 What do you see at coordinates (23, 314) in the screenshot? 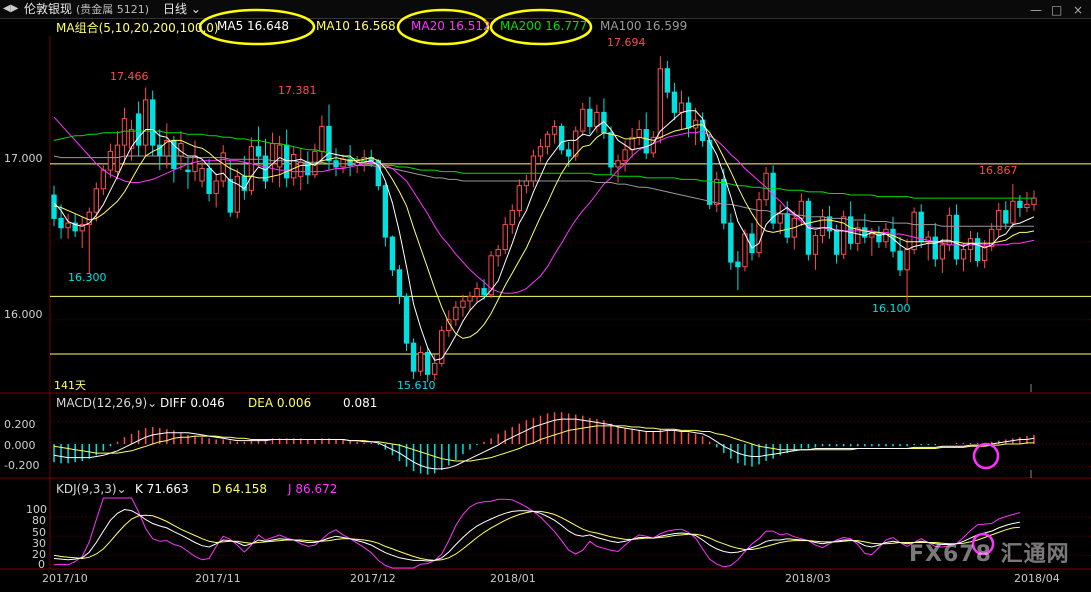
I see `y-tick-main: 16.000` at bounding box center [23, 314].